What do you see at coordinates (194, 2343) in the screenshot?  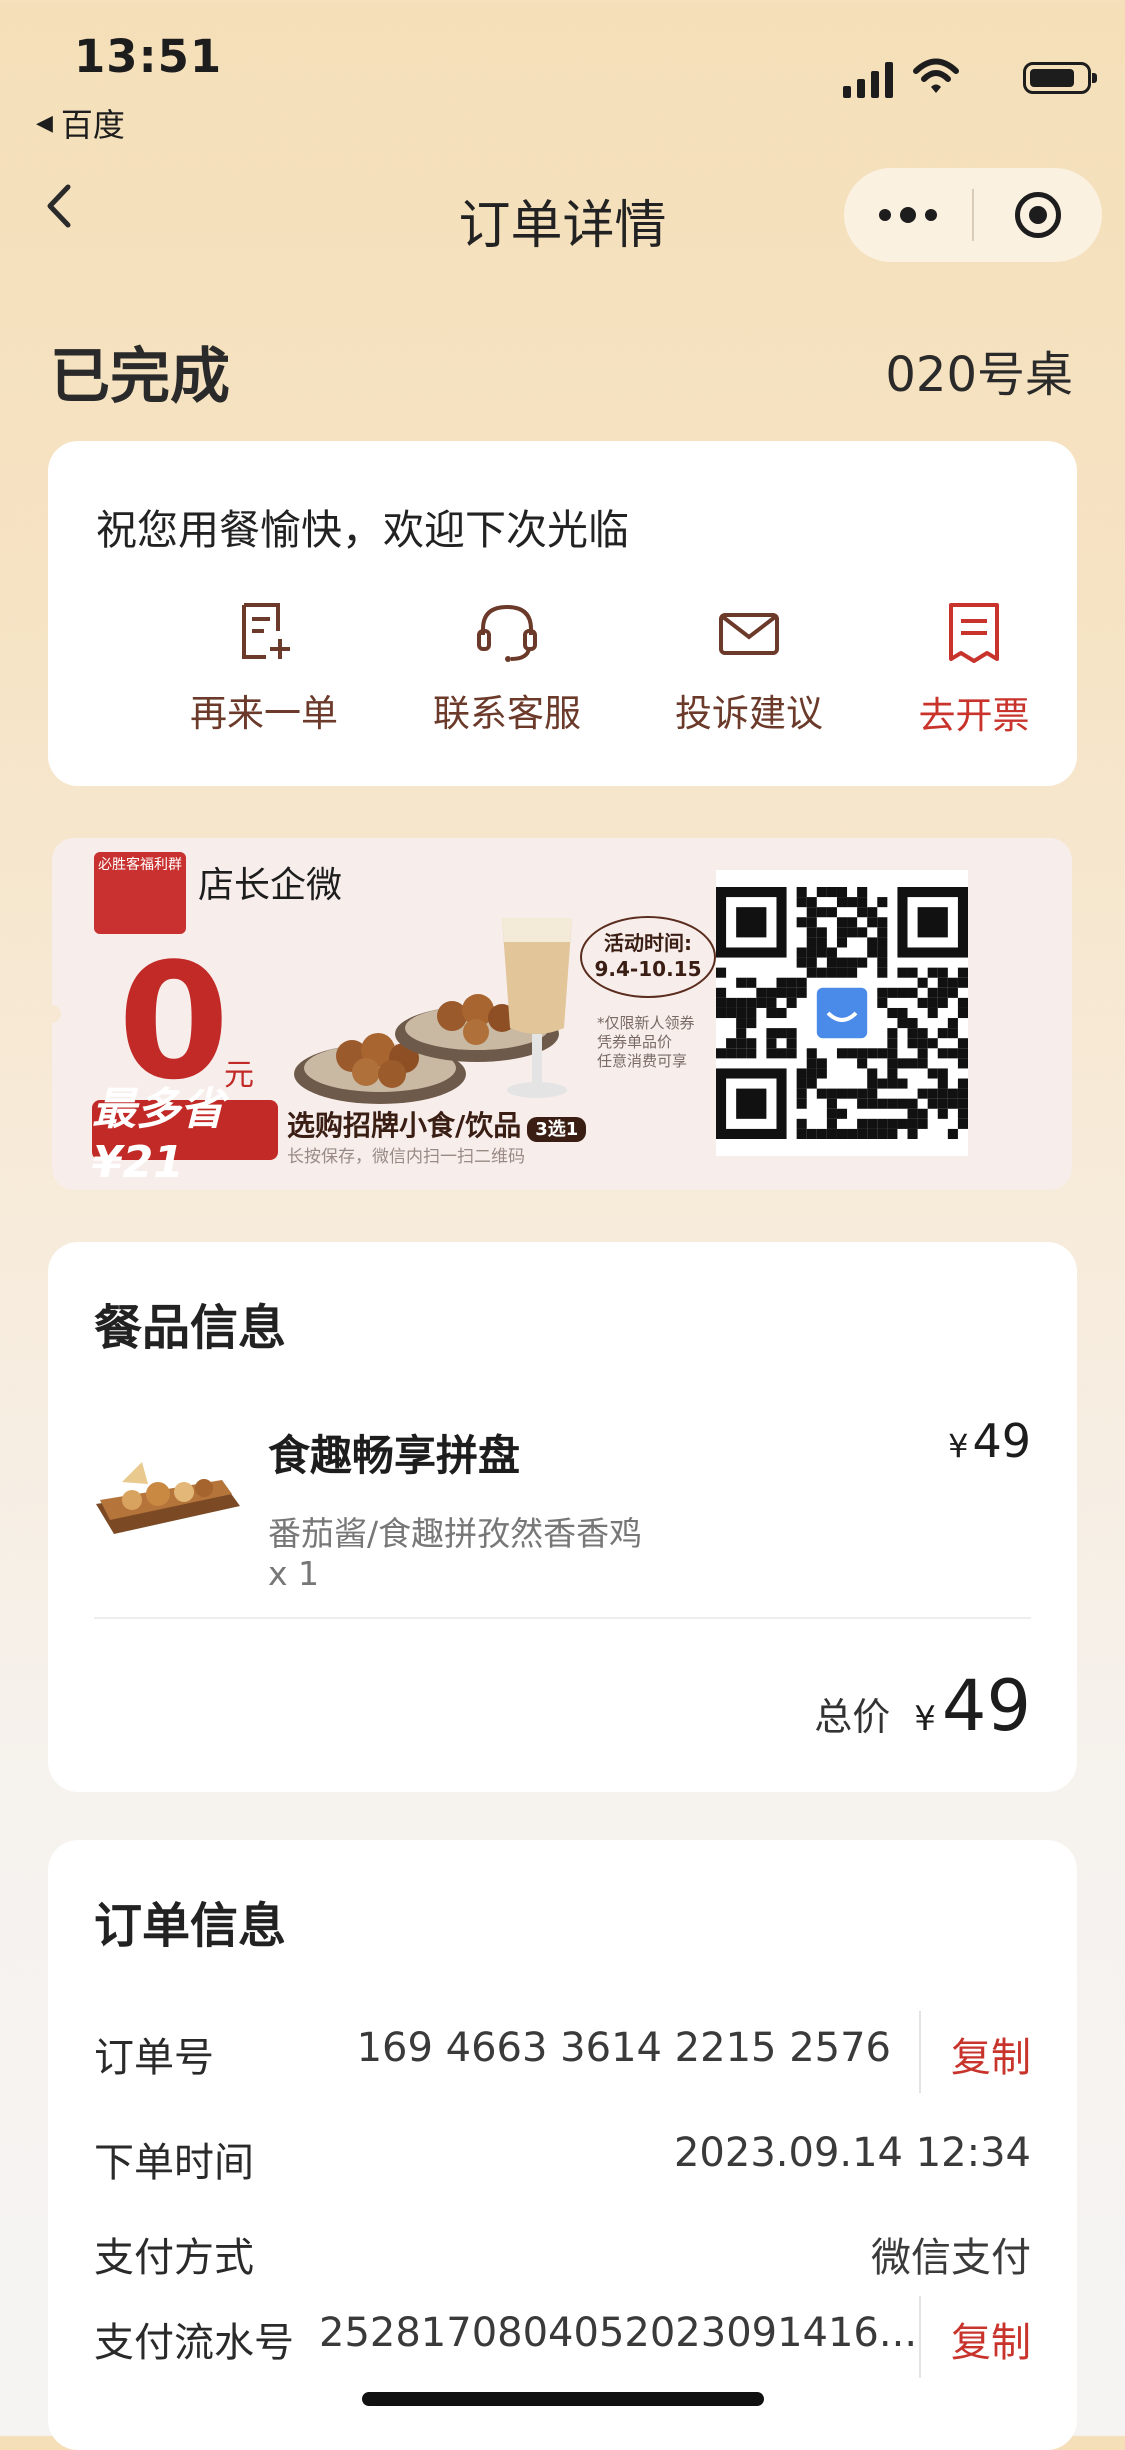 I see `pay-serial-label: 支付流水号` at bounding box center [194, 2343].